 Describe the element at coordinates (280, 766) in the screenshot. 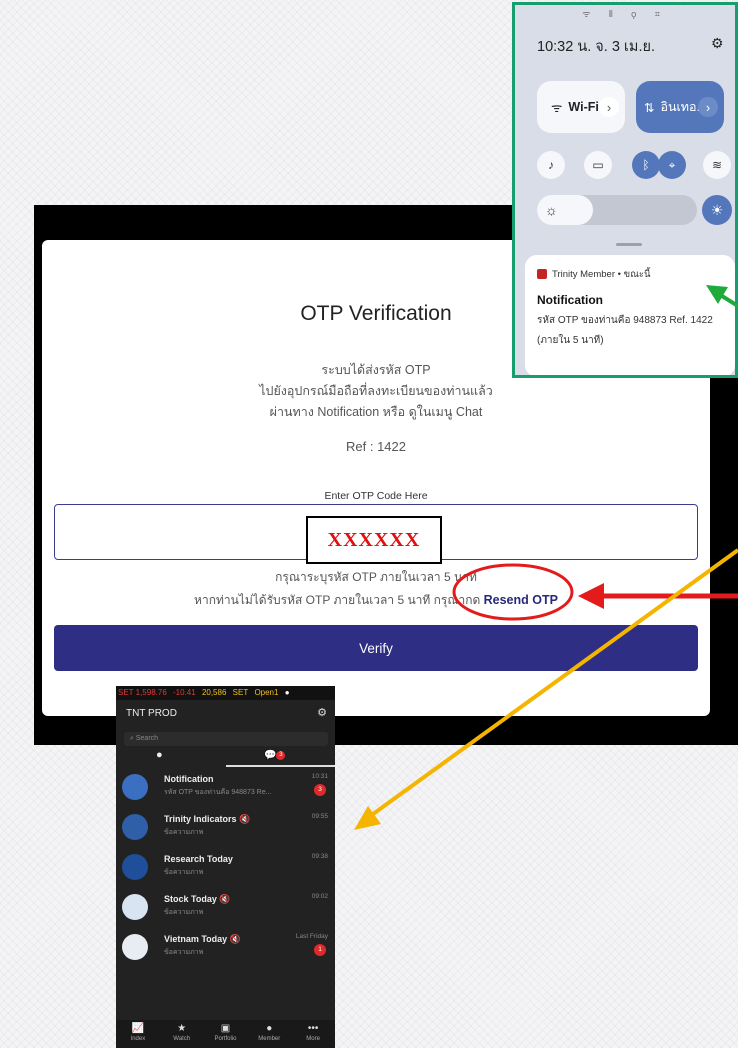

I see `active-tab-indicator` at that location.